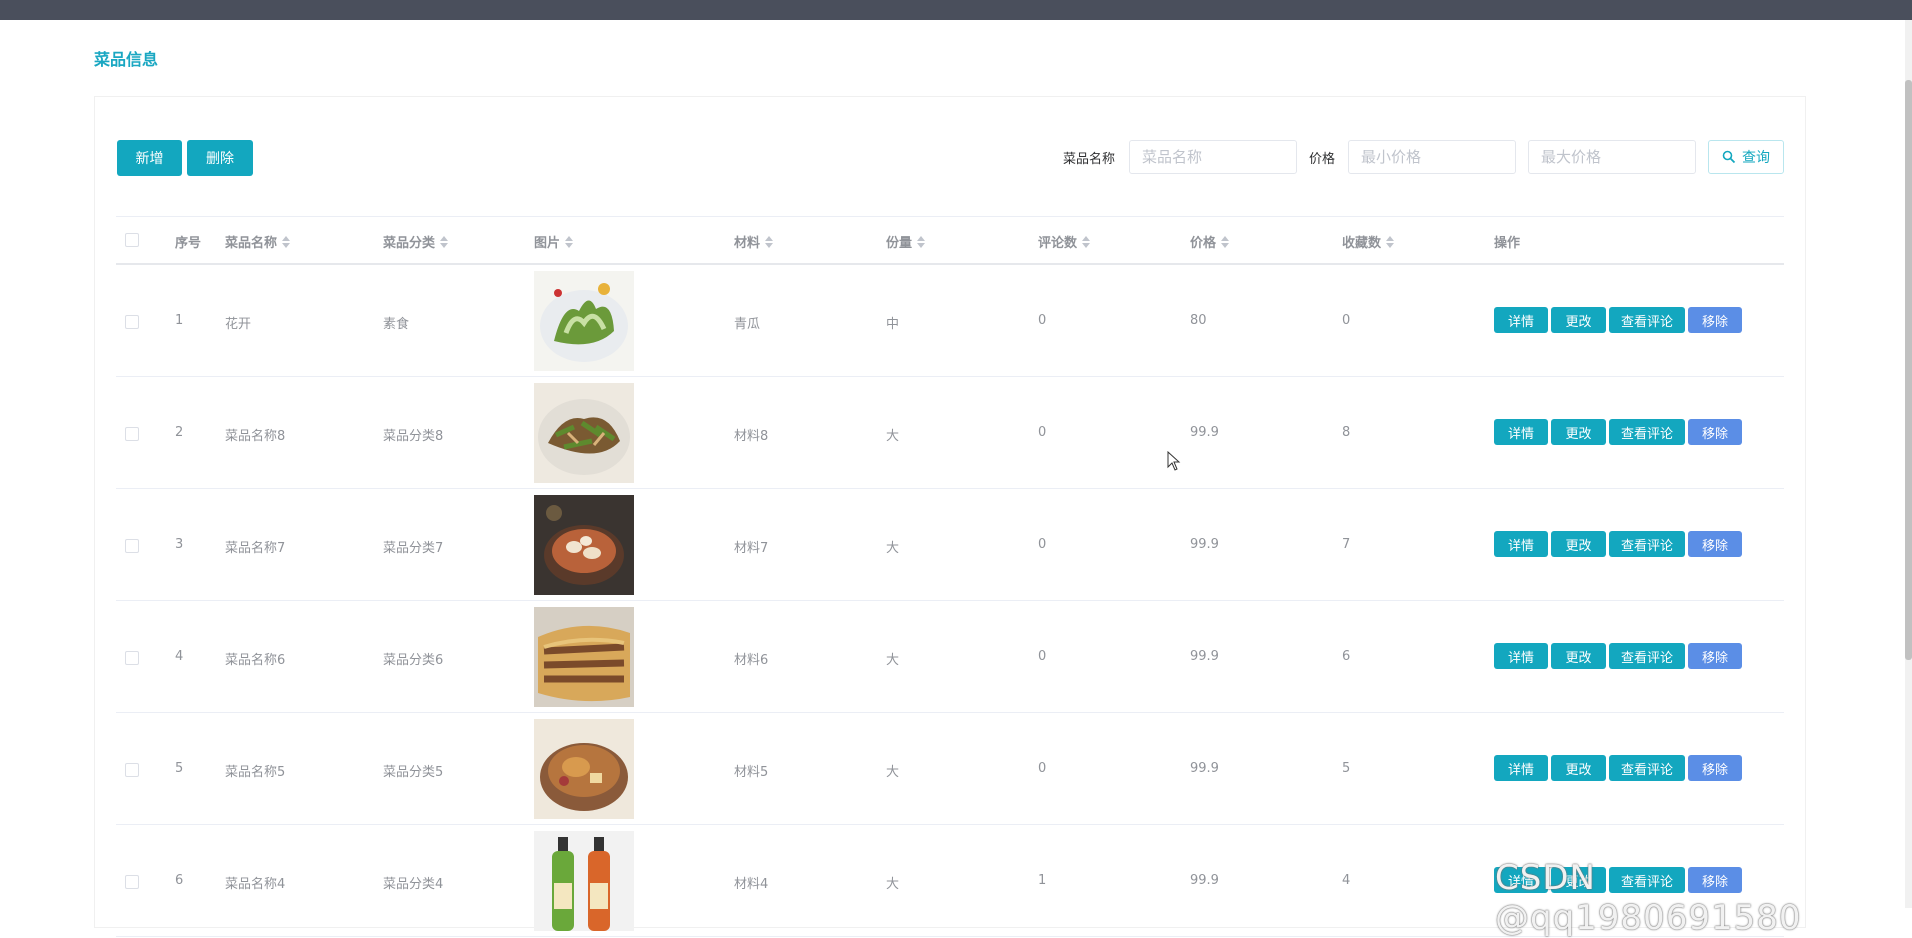 The width and height of the screenshot is (1912, 938). I want to click on cell-name: 菜品名称4, so click(255, 884).